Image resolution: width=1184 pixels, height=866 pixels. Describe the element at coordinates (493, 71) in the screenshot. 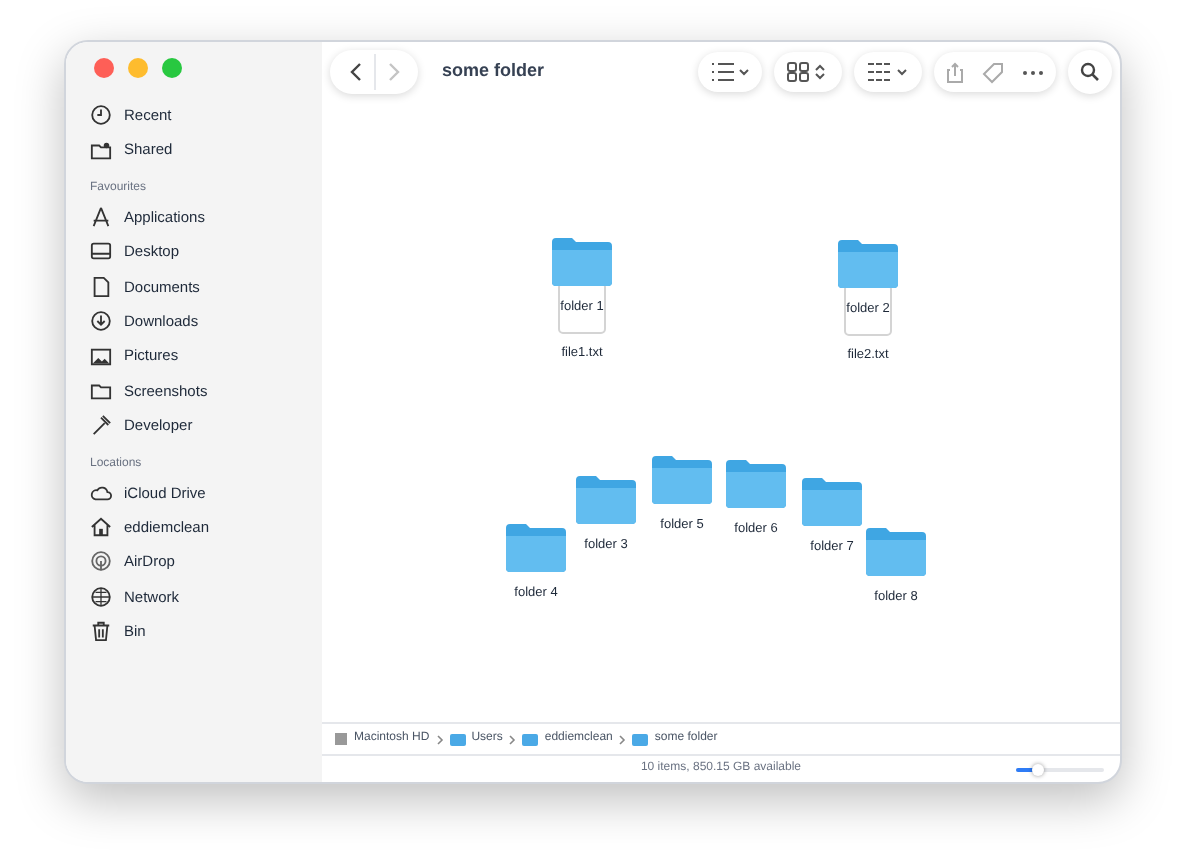

I see `window-title: some folder` at that location.